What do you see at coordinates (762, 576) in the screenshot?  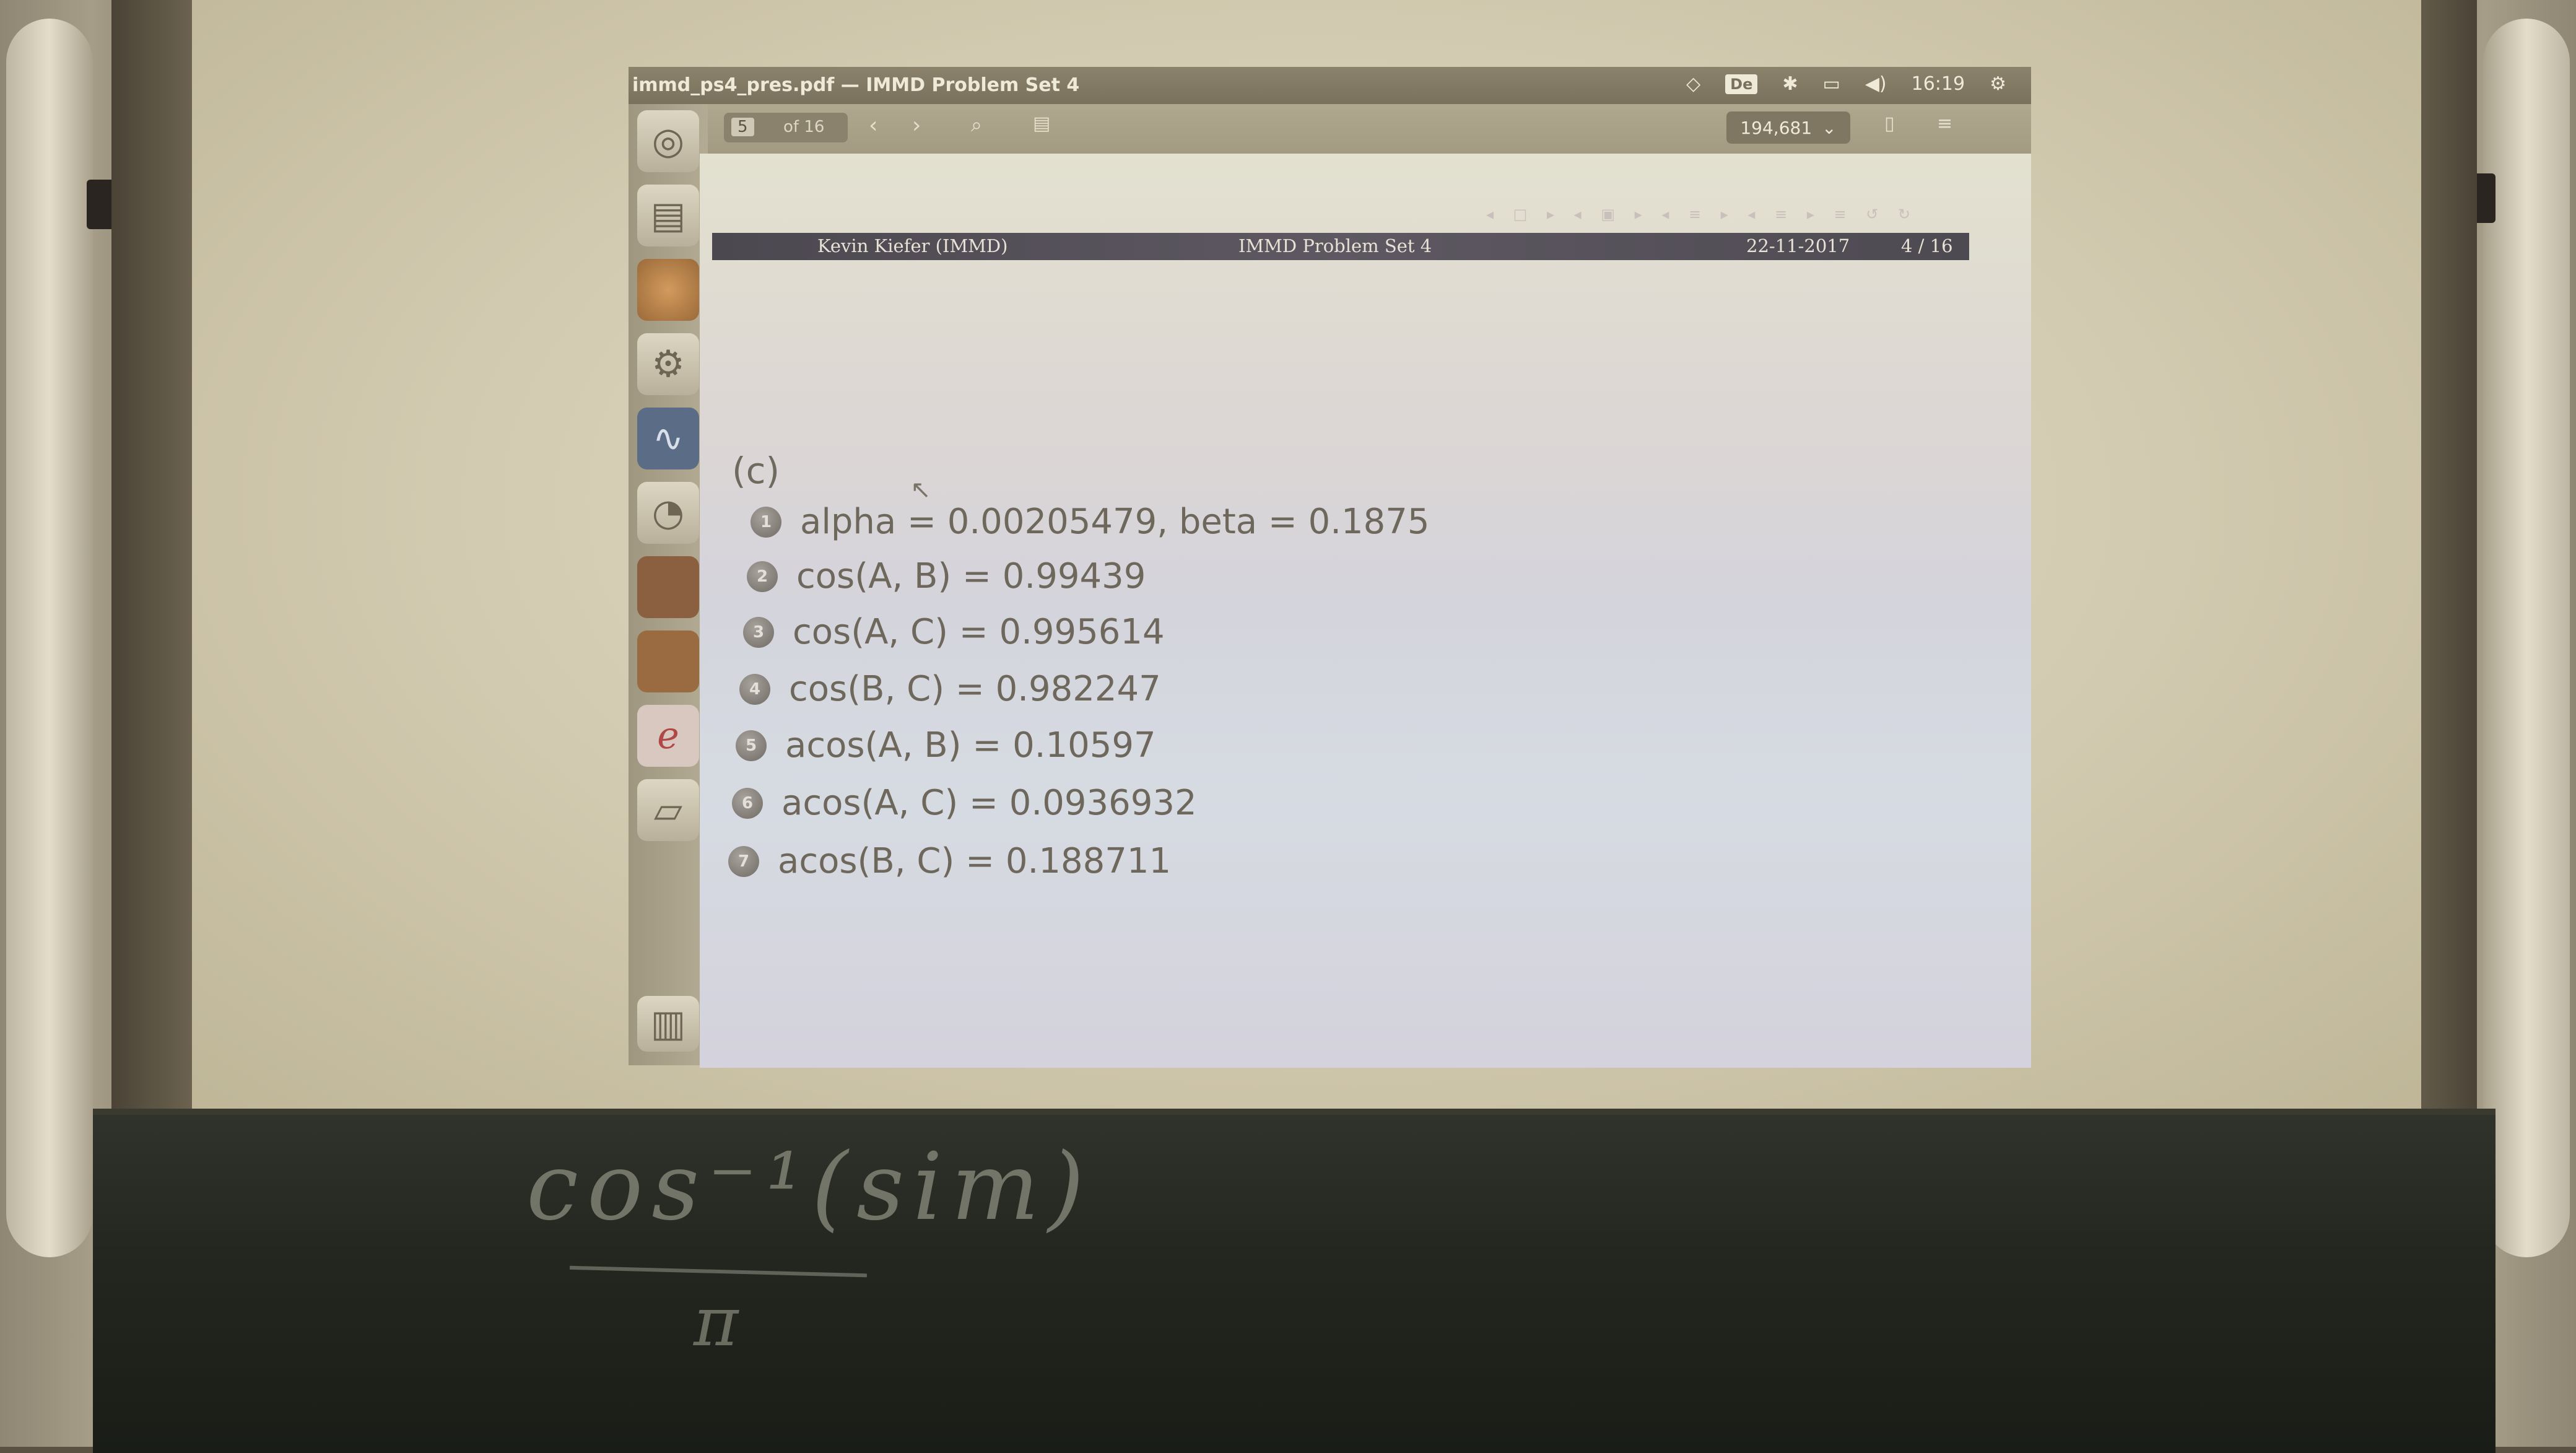 I see `item-number: 2` at bounding box center [762, 576].